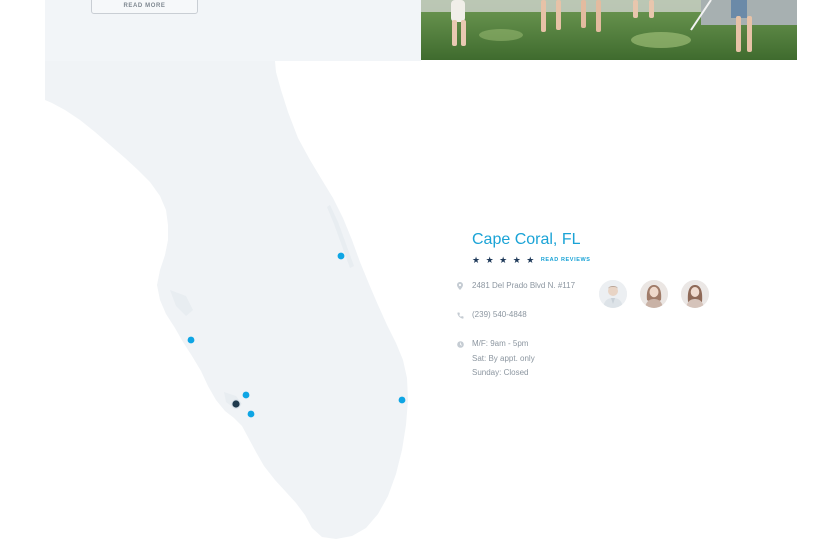 The image size is (839, 552). What do you see at coordinates (500, 372) in the screenshot?
I see `hours-sunday: Sunday: Closed` at bounding box center [500, 372].